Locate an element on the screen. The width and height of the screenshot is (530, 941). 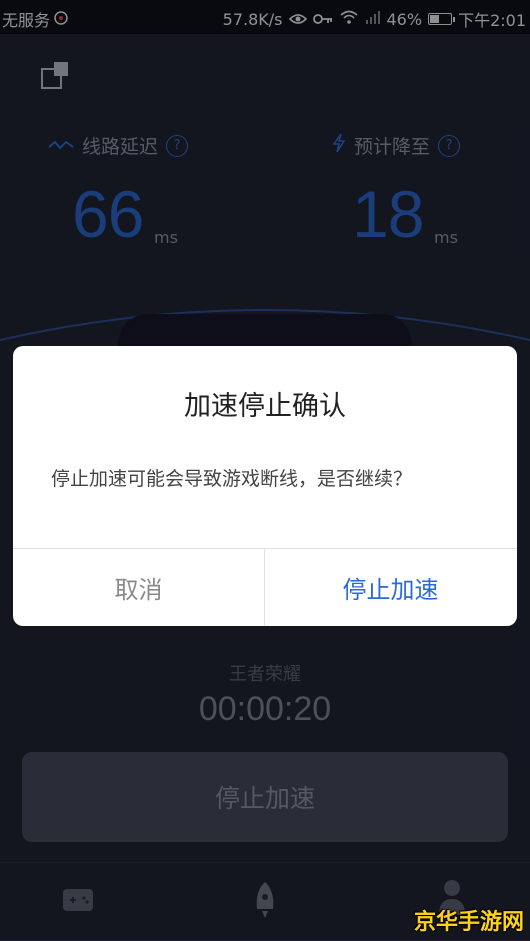
status-bar-left: 无服务 is located at coordinates (35, 19).